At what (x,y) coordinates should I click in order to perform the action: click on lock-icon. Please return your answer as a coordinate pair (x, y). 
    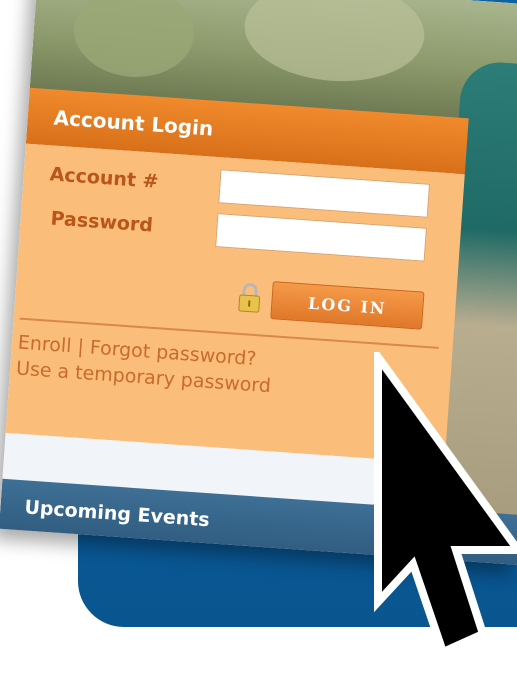
    Looking at the image, I should click on (250, 298).